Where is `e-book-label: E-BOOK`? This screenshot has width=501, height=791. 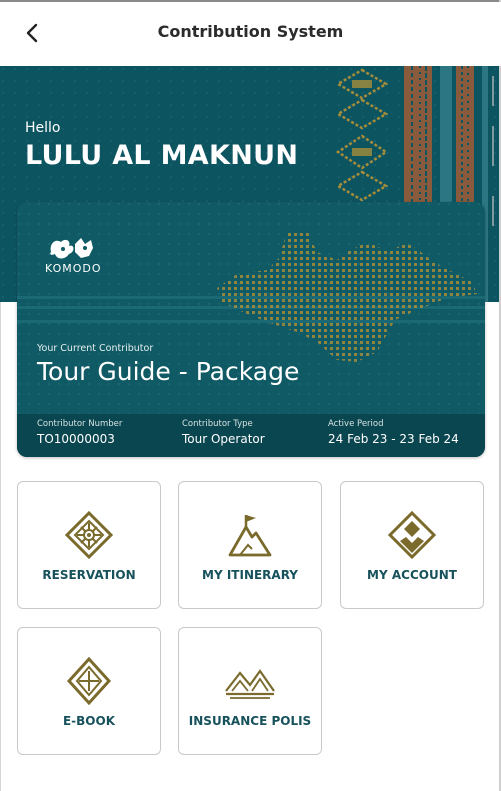
e-book-label: E-BOOK is located at coordinates (89, 721).